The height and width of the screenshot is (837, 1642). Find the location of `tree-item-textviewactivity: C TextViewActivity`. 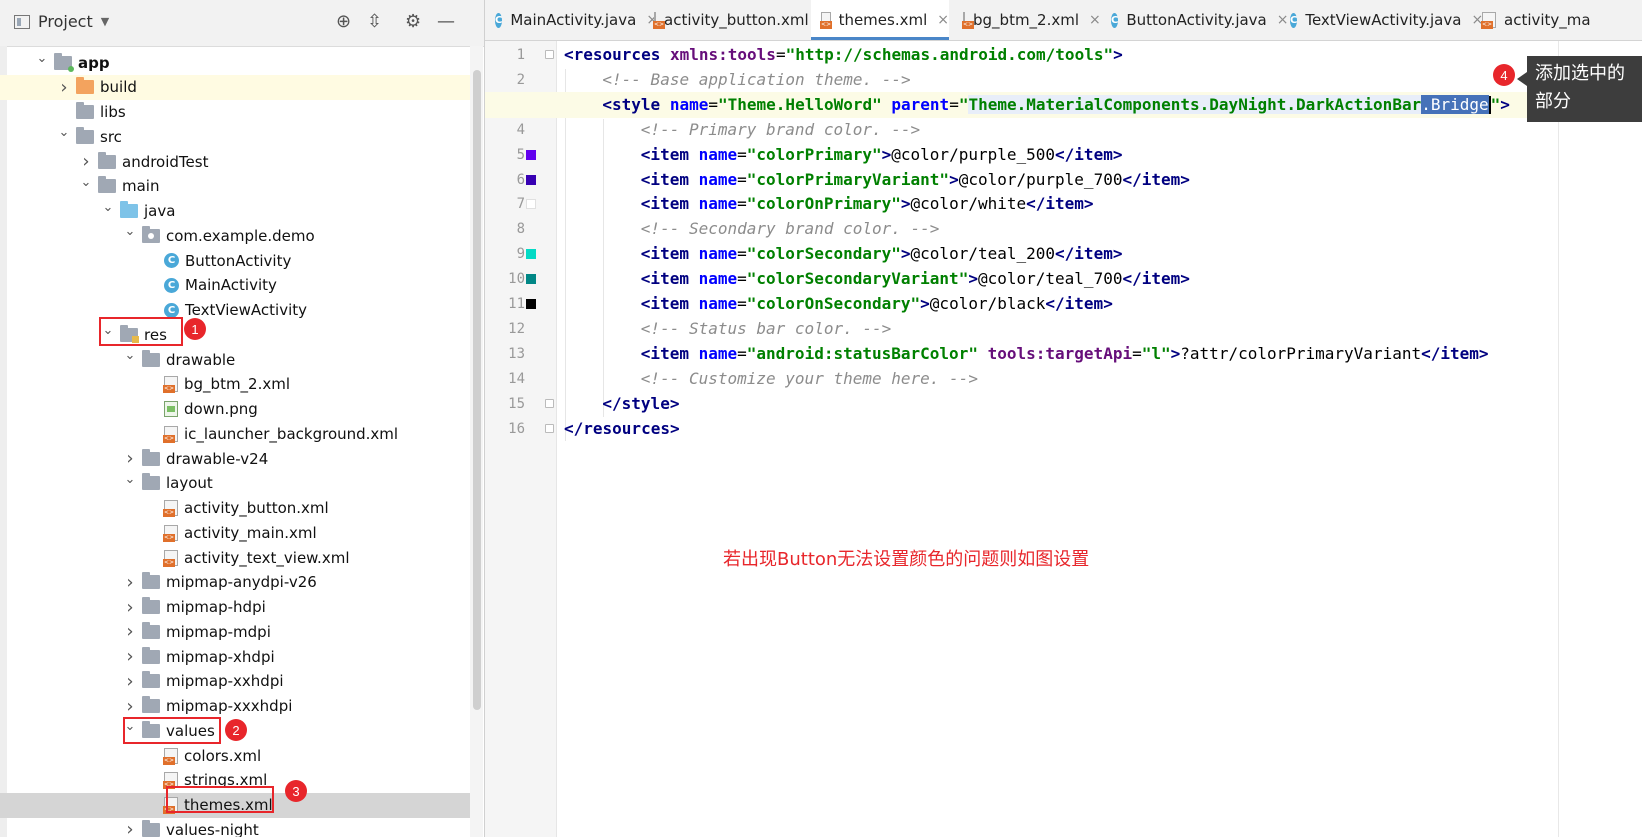

tree-item-textviewactivity: C TextViewActivity is located at coordinates (235, 310).